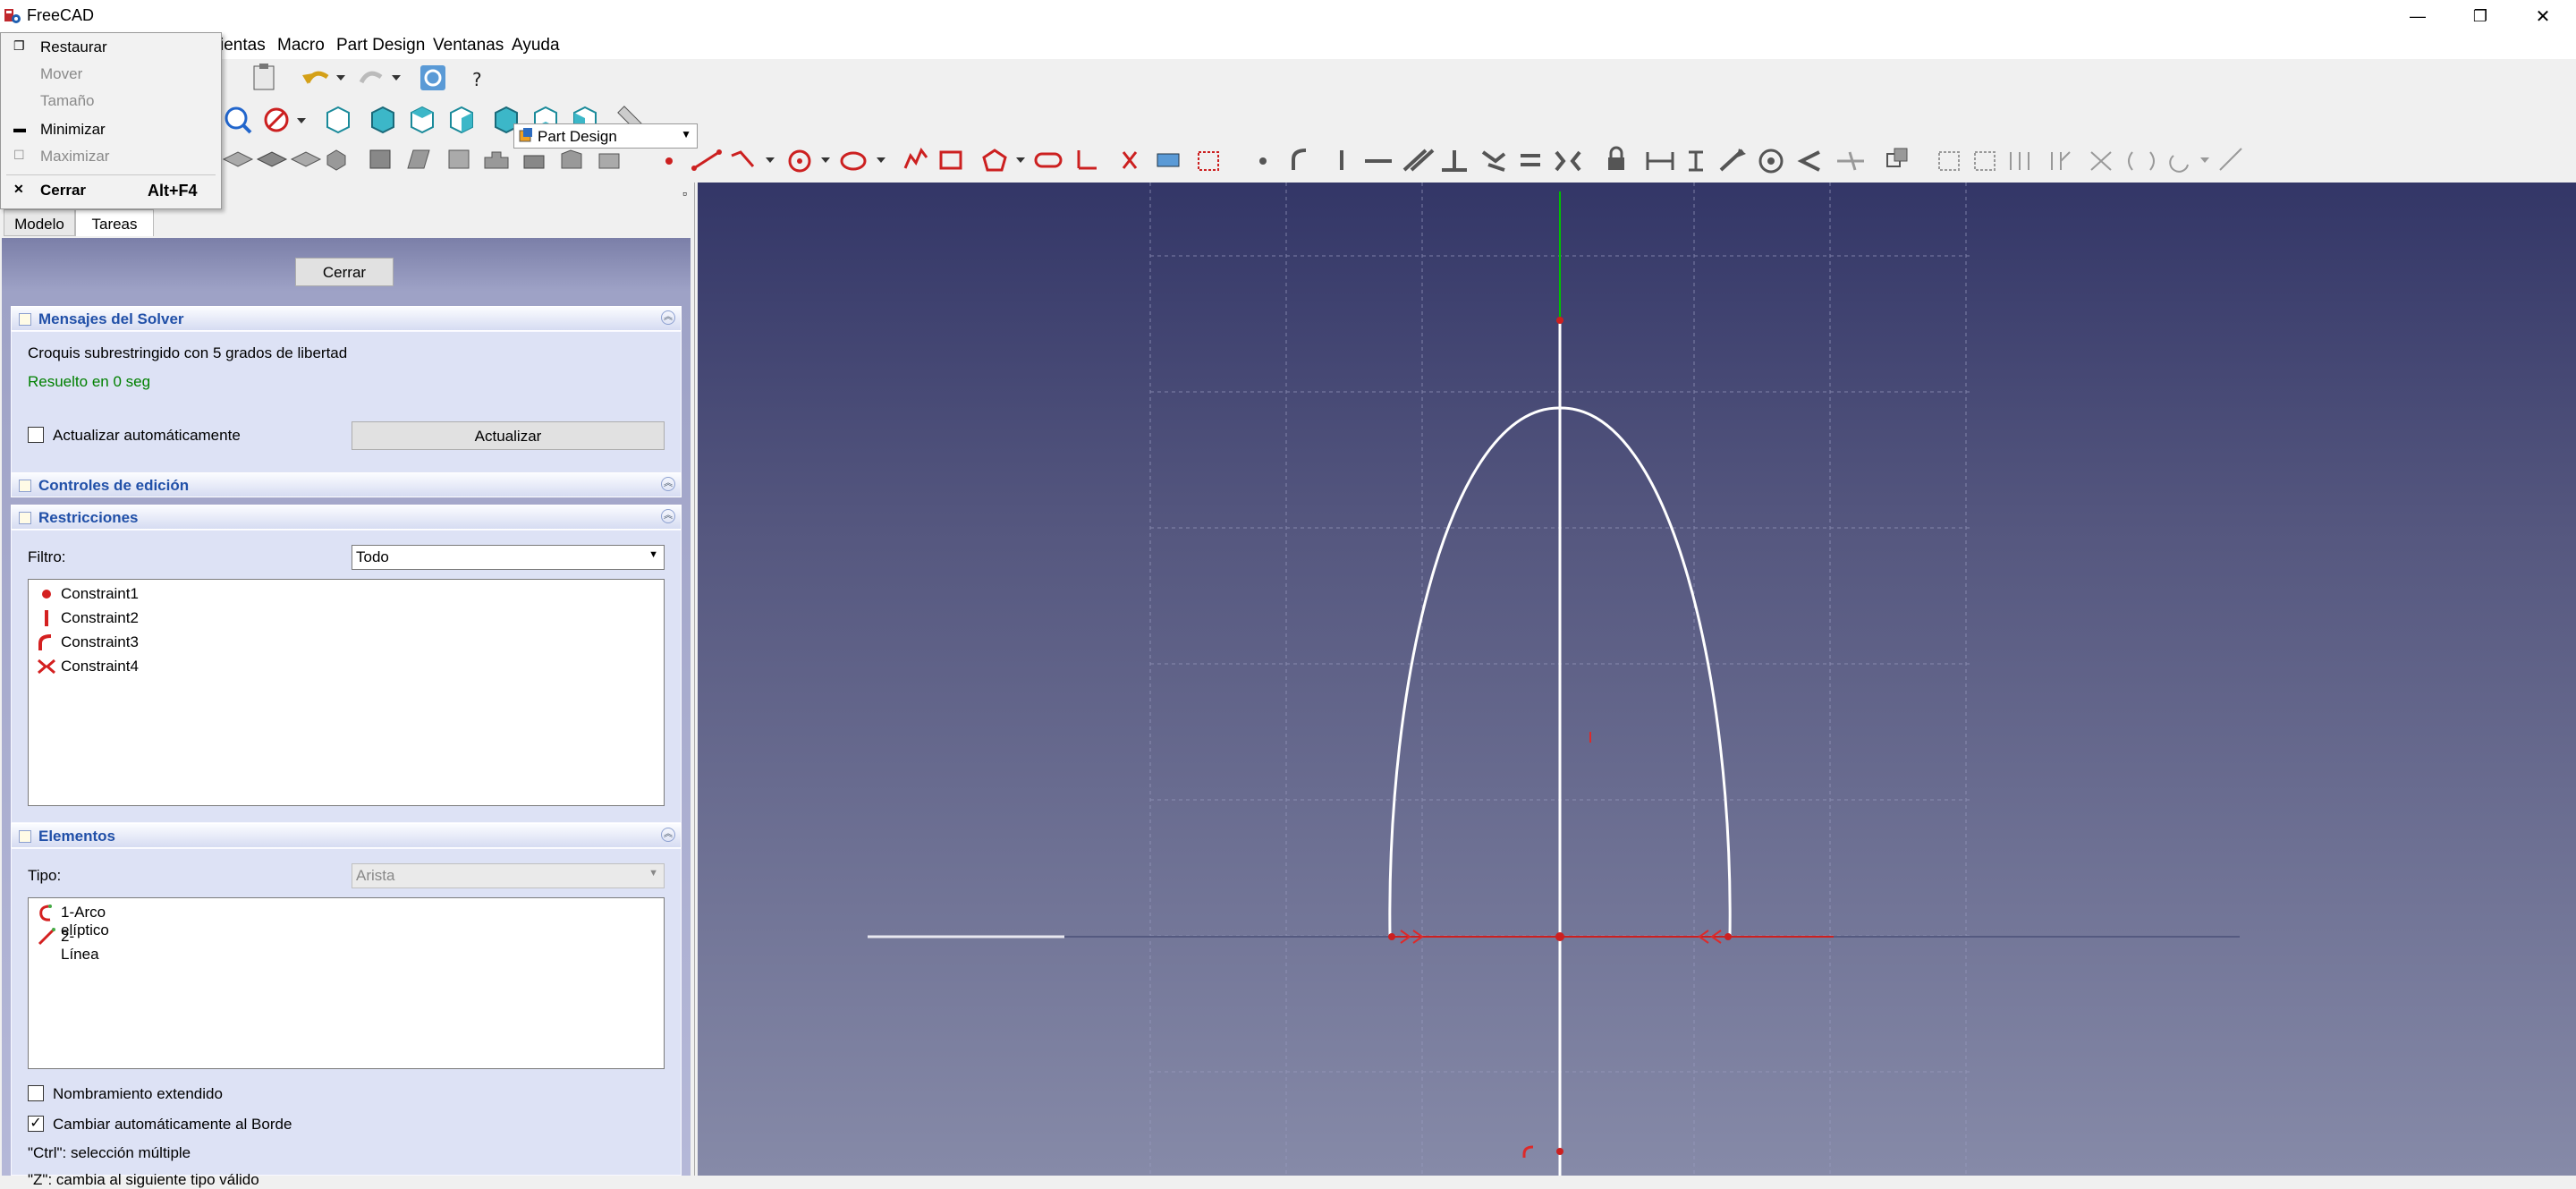 This screenshot has width=2576, height=1189. I want to click on workbench-selector: Part Design ▼, so click(605, 136).